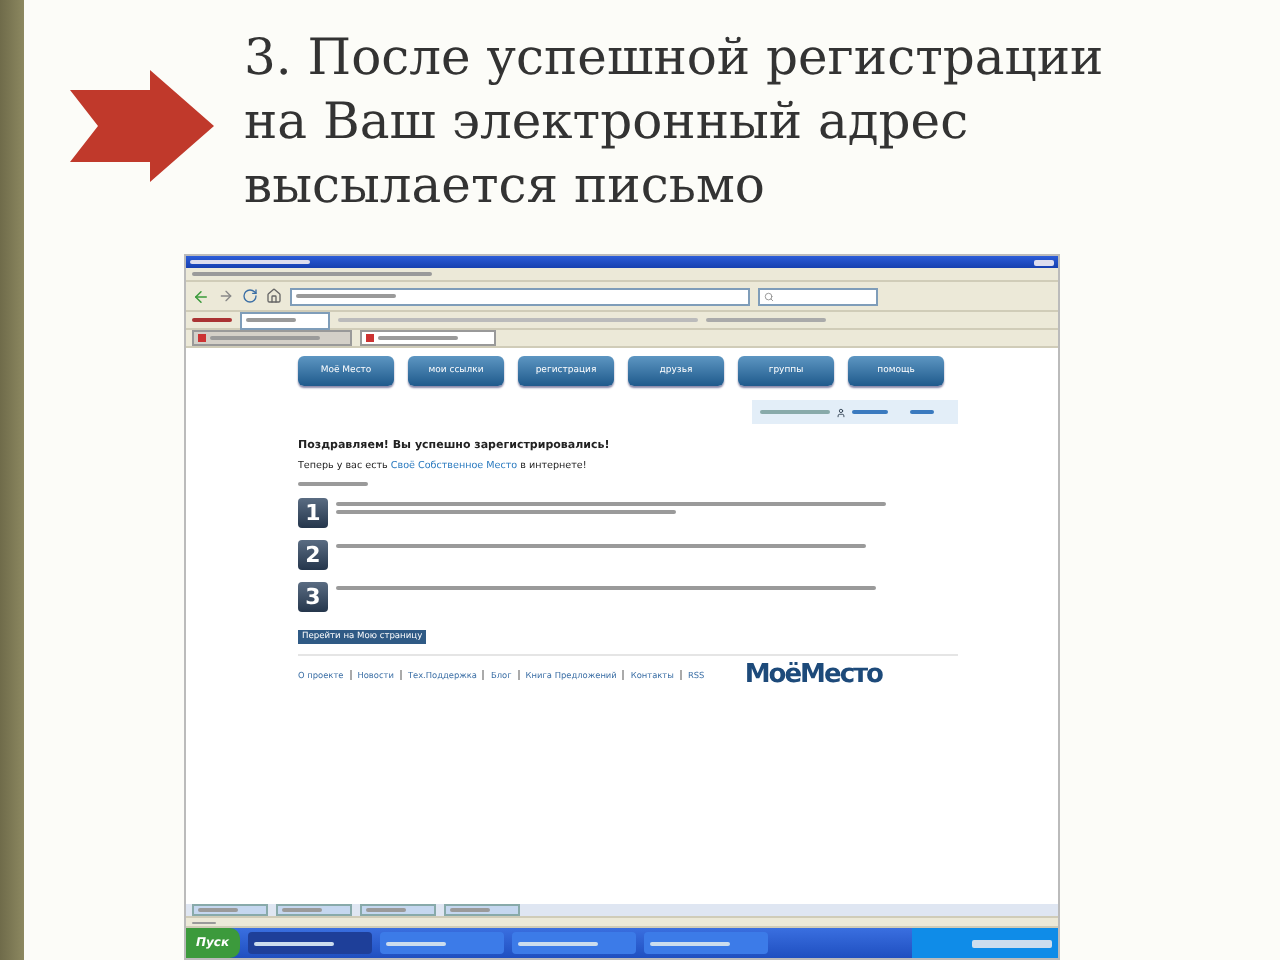  What do you see at coordinates (201, 296) in the screenshot?
I see `back-icon` at bounding box center [201, 296].